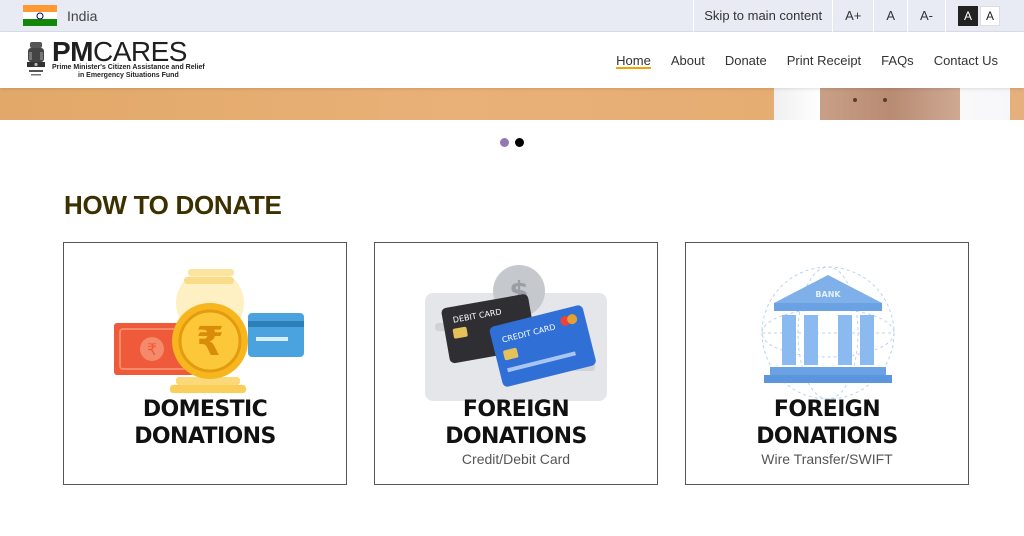  I want to click on font-increase-button: A+, so click(852, 16).